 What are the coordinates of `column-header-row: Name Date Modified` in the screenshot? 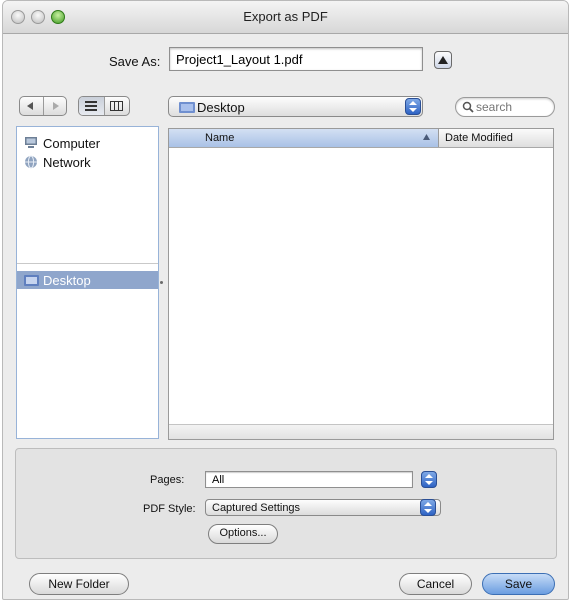 It's located at (361, 138).